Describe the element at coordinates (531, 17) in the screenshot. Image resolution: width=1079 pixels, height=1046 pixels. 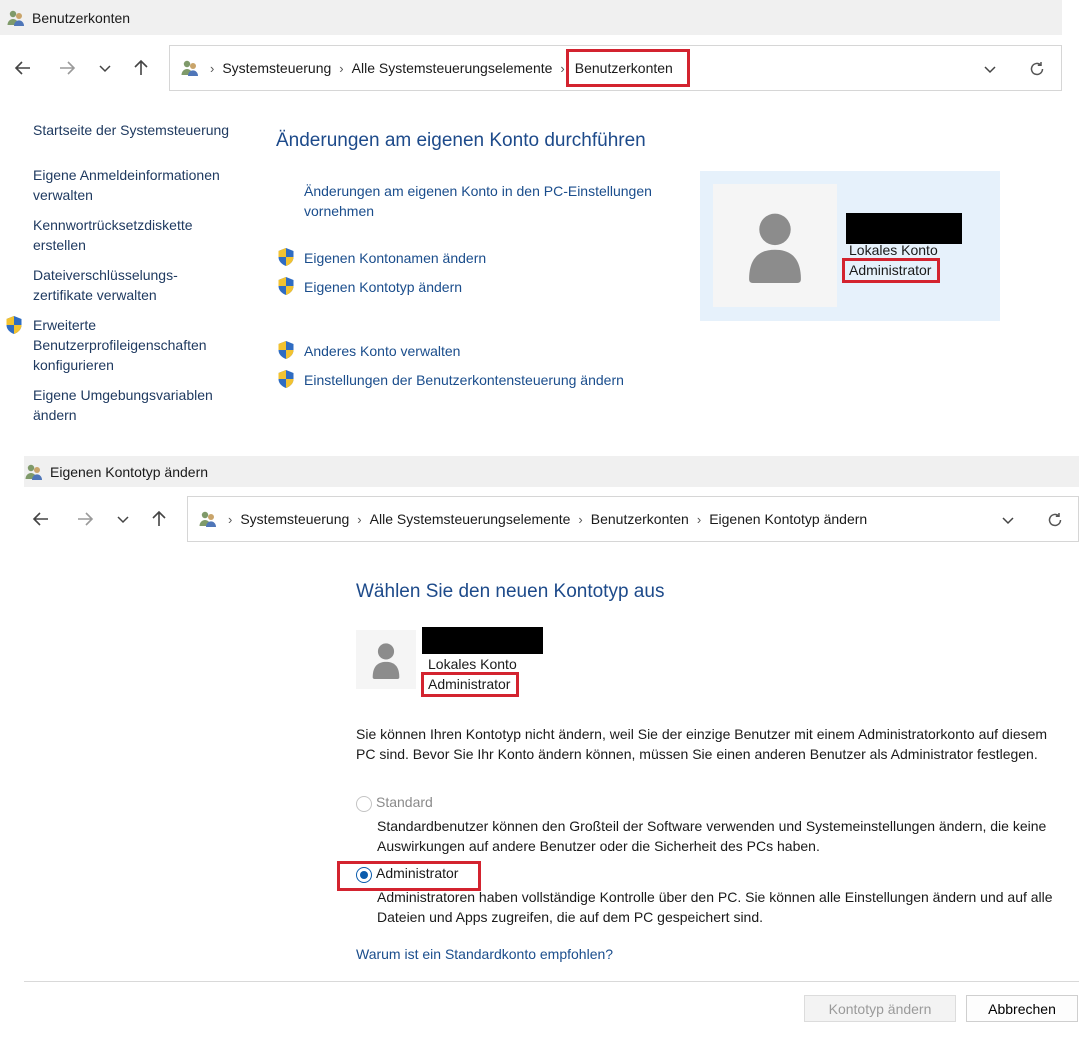
I see `window1-titlebar: Benutzerkonten` at that location.